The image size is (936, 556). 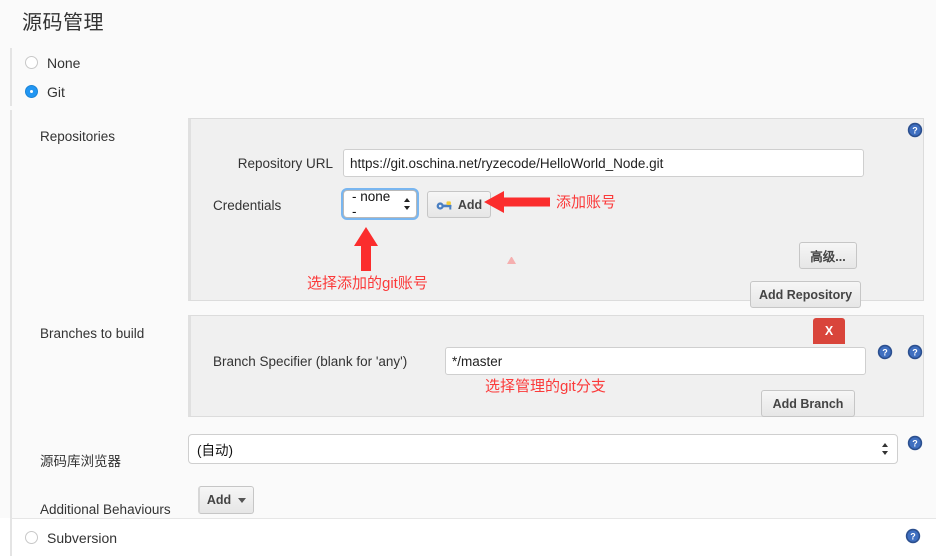 What do you see at coordinates (517, 202) in the screenshot?
I see `annotation-arrow-left` at bounding box center [517, 202].